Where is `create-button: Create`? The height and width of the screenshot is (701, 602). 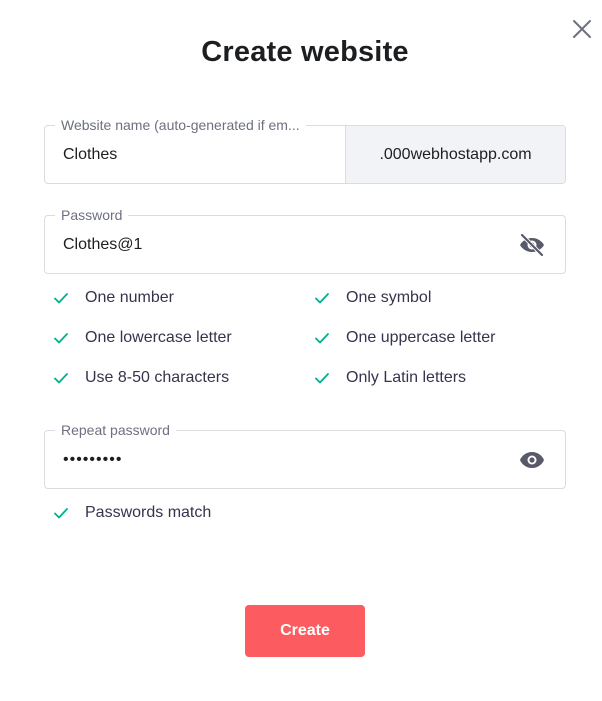 create-button: Create is located at coordinates (305, 631).